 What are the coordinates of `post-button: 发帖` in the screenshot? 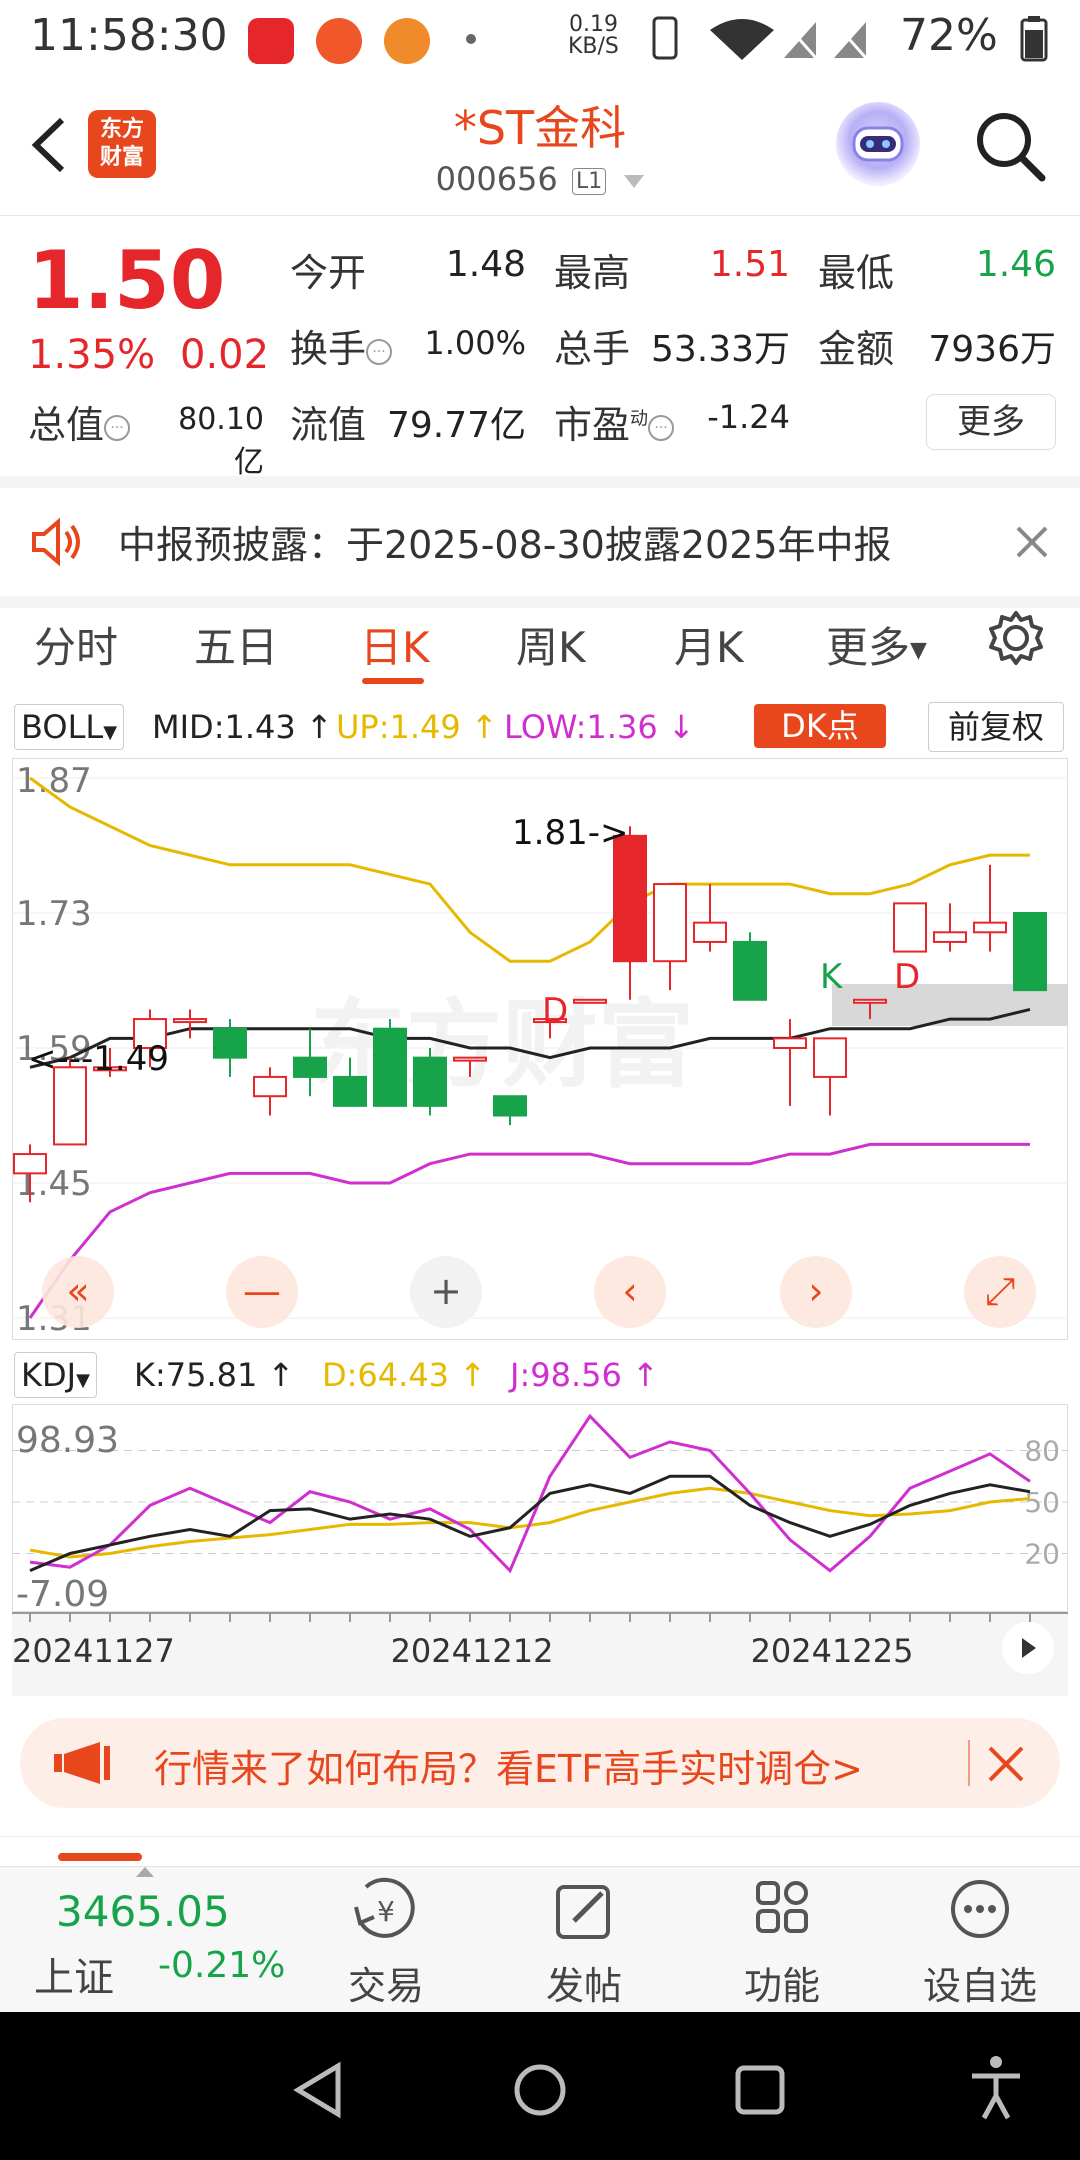 It's located at (584, 1943).